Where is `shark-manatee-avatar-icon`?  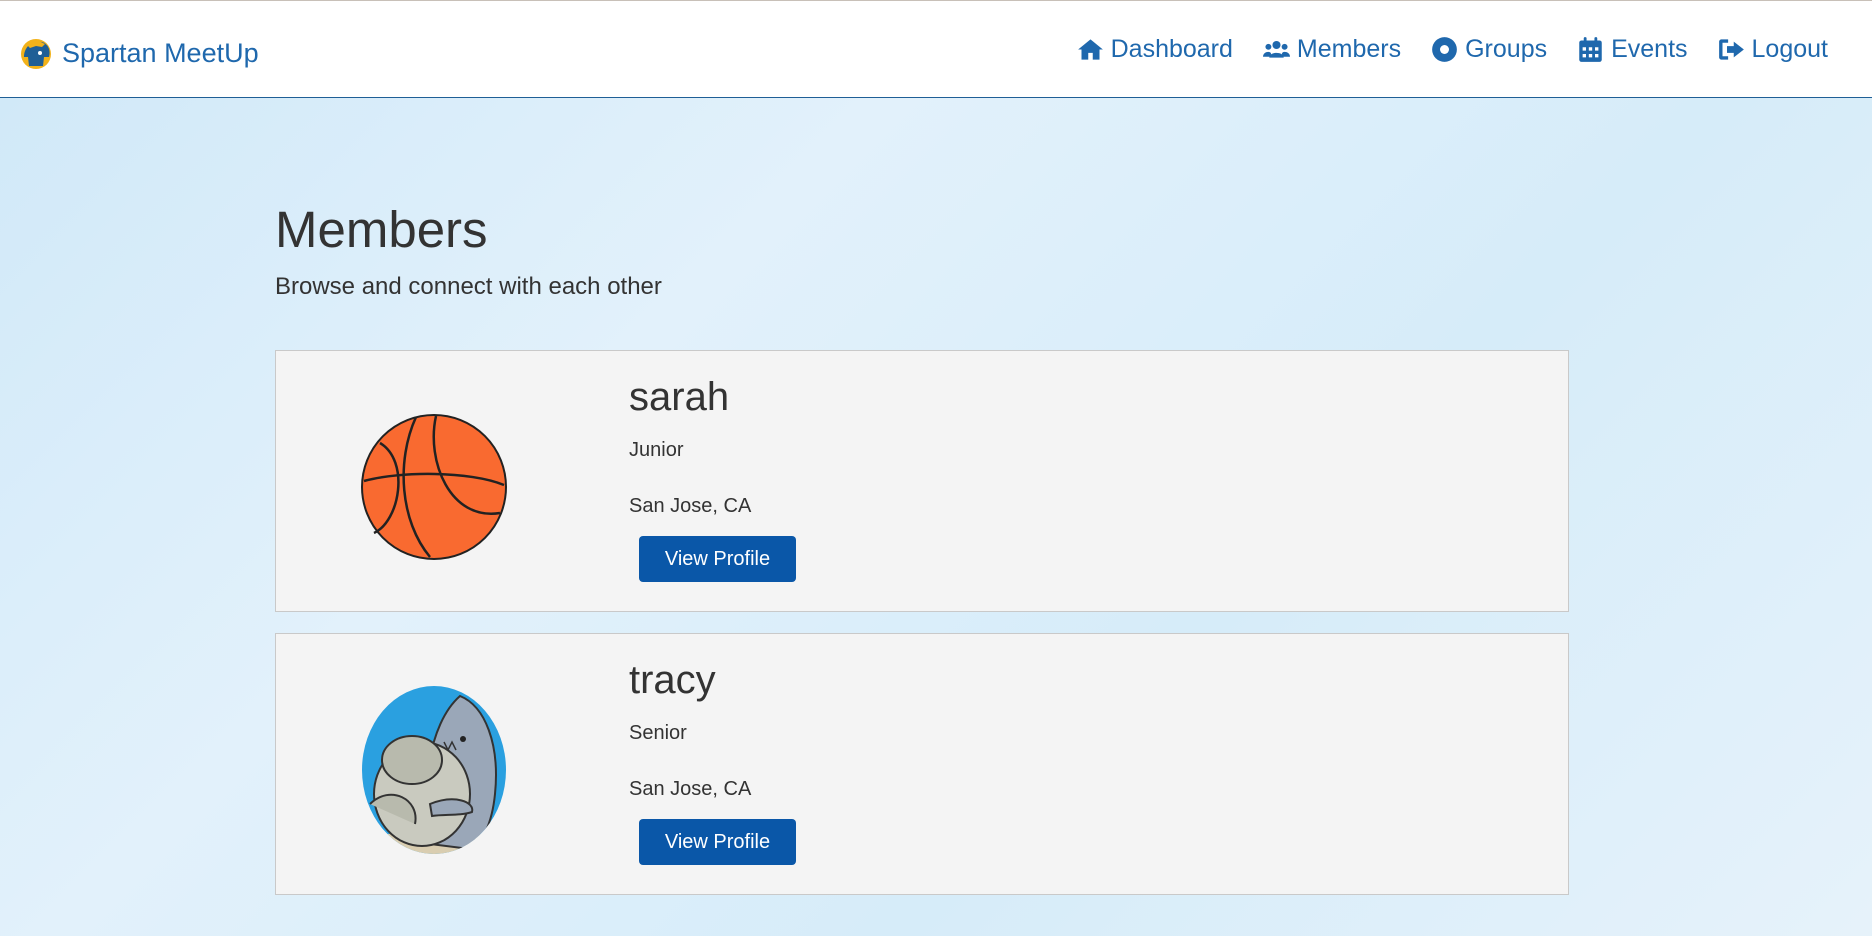
shark-manatee-avatar-icon is located at coordinates (434, 770).